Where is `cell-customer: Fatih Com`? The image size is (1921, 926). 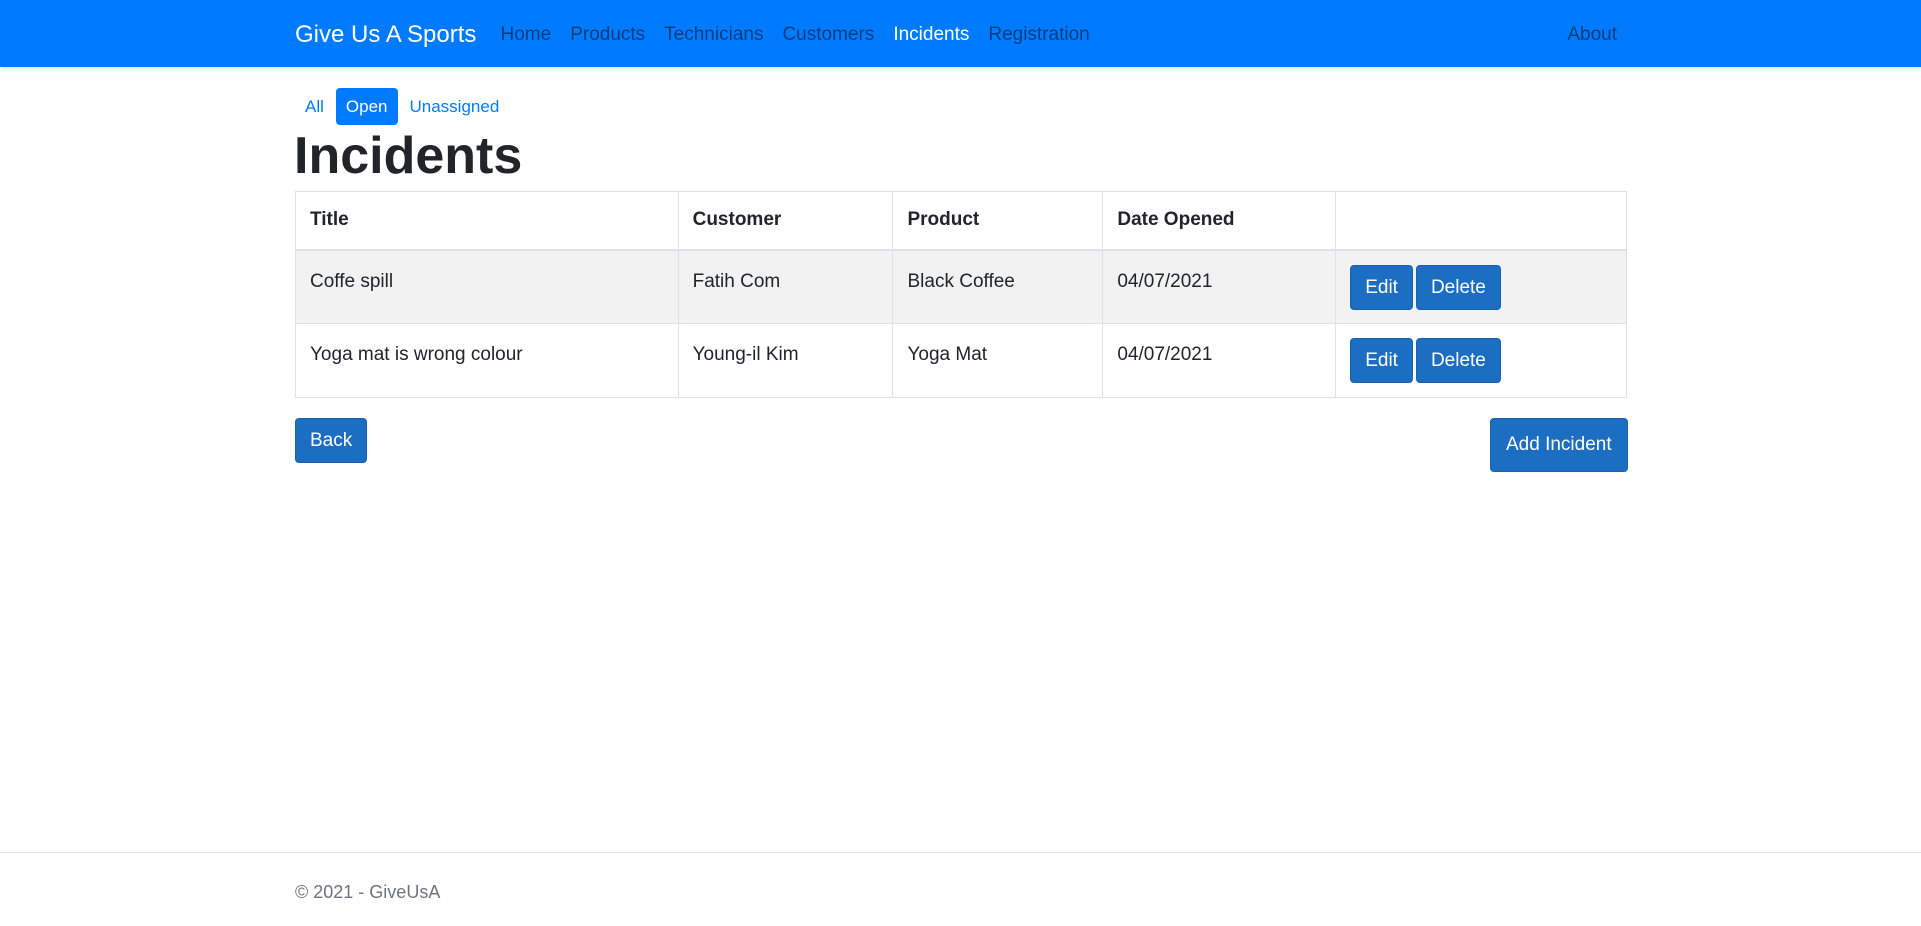 cell-customer: Fatih Com is located at coordinates (785, 286).